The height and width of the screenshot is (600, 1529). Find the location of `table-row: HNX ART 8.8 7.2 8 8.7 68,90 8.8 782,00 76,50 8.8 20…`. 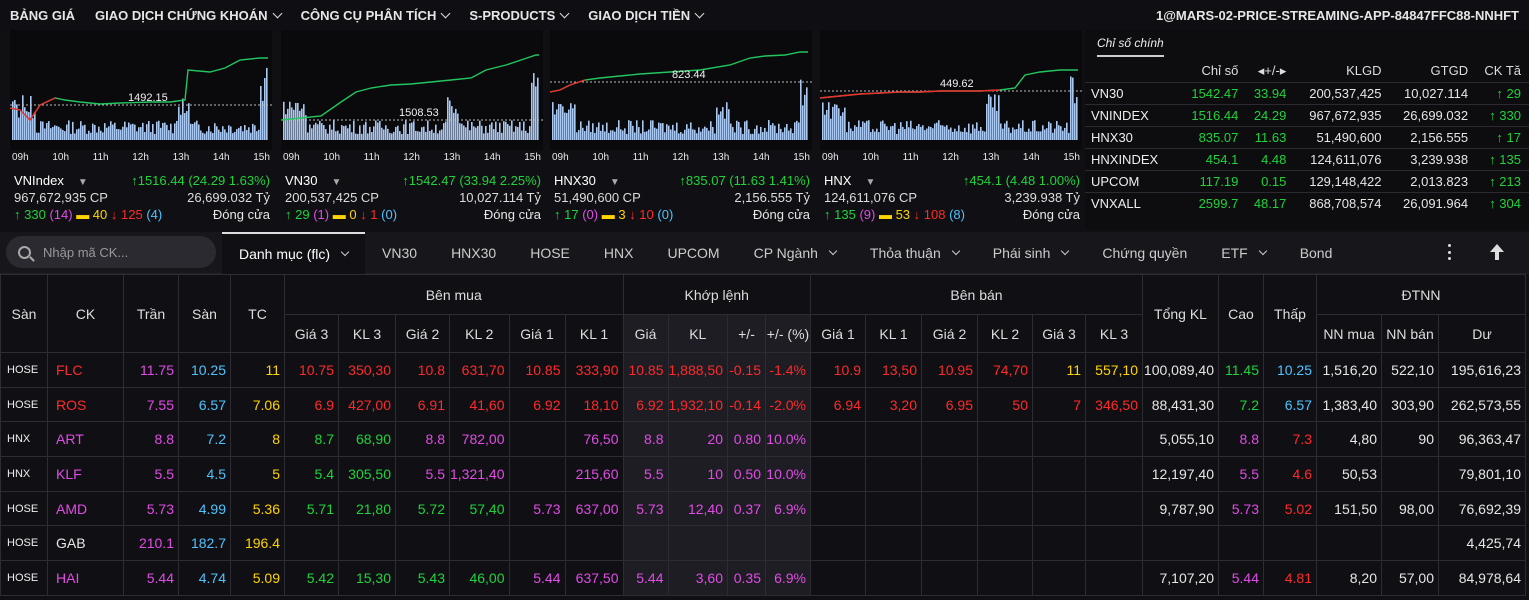

table-row: HNX ART 8.8 7.2 8 8.7 68,90 8.8 782,00 76,50 8.8 20… is located at coordinates (763, 439).